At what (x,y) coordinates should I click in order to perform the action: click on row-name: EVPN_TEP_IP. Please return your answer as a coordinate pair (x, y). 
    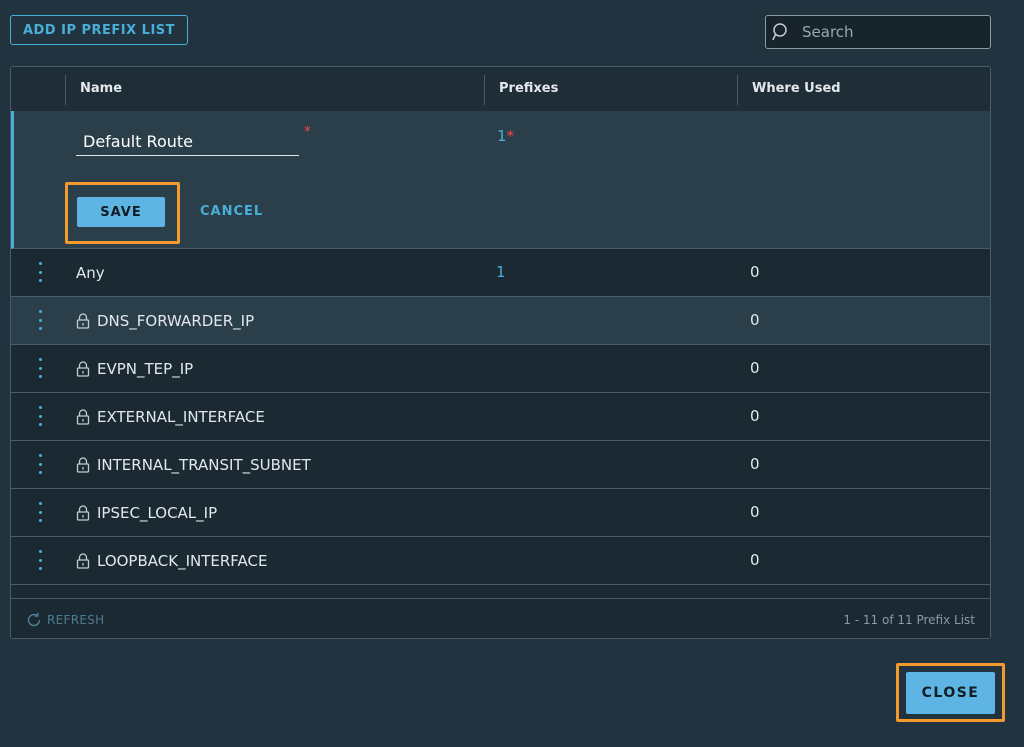
    Looking at the image, I should click on (134, 368).